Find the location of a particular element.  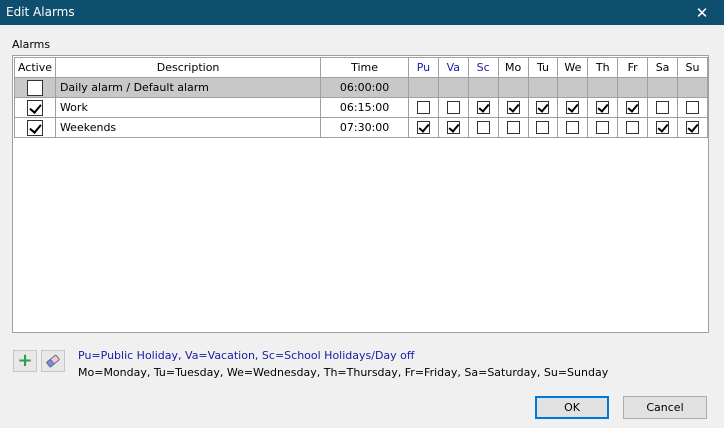

add-alarm-button: + is located at coordinates (25, 361).